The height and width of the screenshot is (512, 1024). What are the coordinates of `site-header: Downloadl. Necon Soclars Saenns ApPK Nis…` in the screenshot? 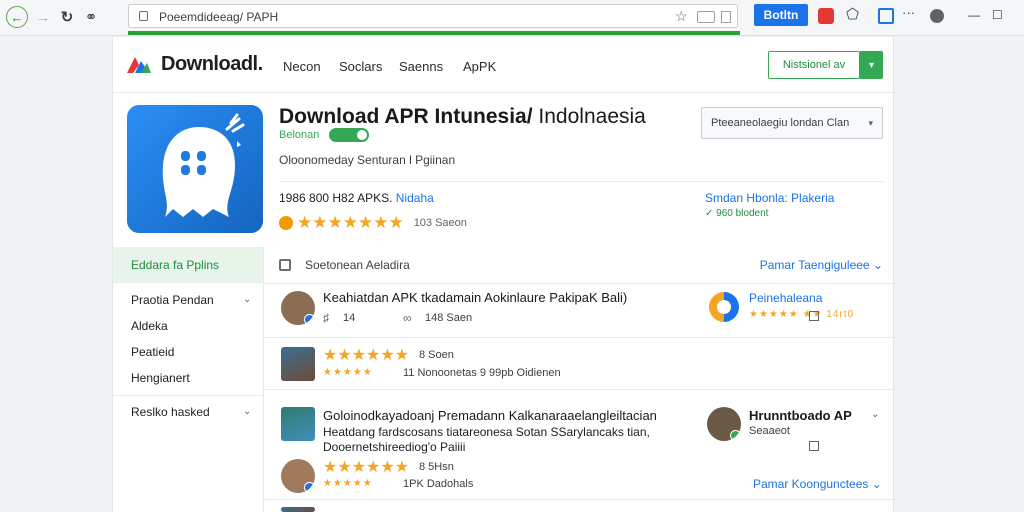 It's located at (504, 65).